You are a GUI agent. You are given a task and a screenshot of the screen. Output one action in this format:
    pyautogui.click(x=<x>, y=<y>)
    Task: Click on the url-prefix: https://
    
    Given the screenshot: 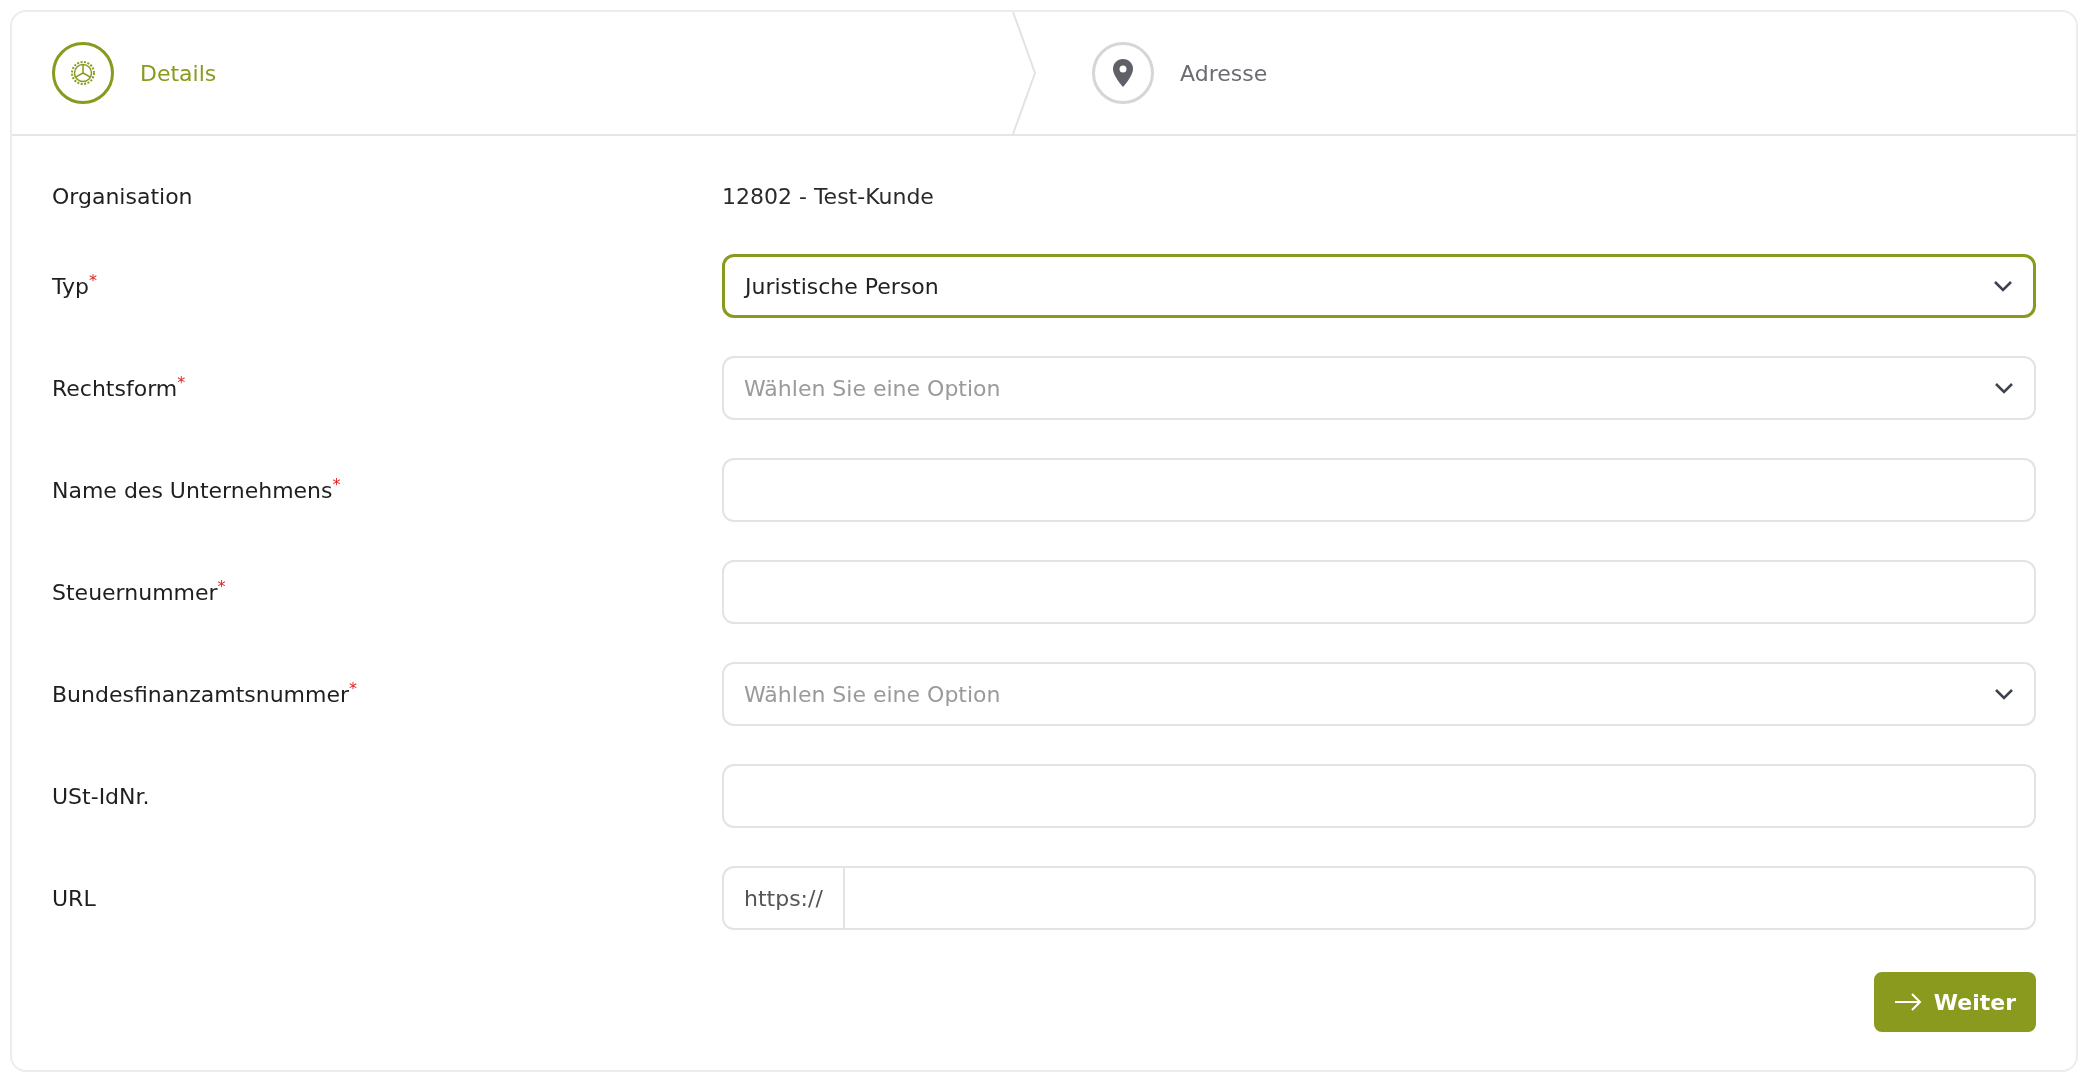 What is the action you would take?
    pyautogui.click(x=784, y=898)
    